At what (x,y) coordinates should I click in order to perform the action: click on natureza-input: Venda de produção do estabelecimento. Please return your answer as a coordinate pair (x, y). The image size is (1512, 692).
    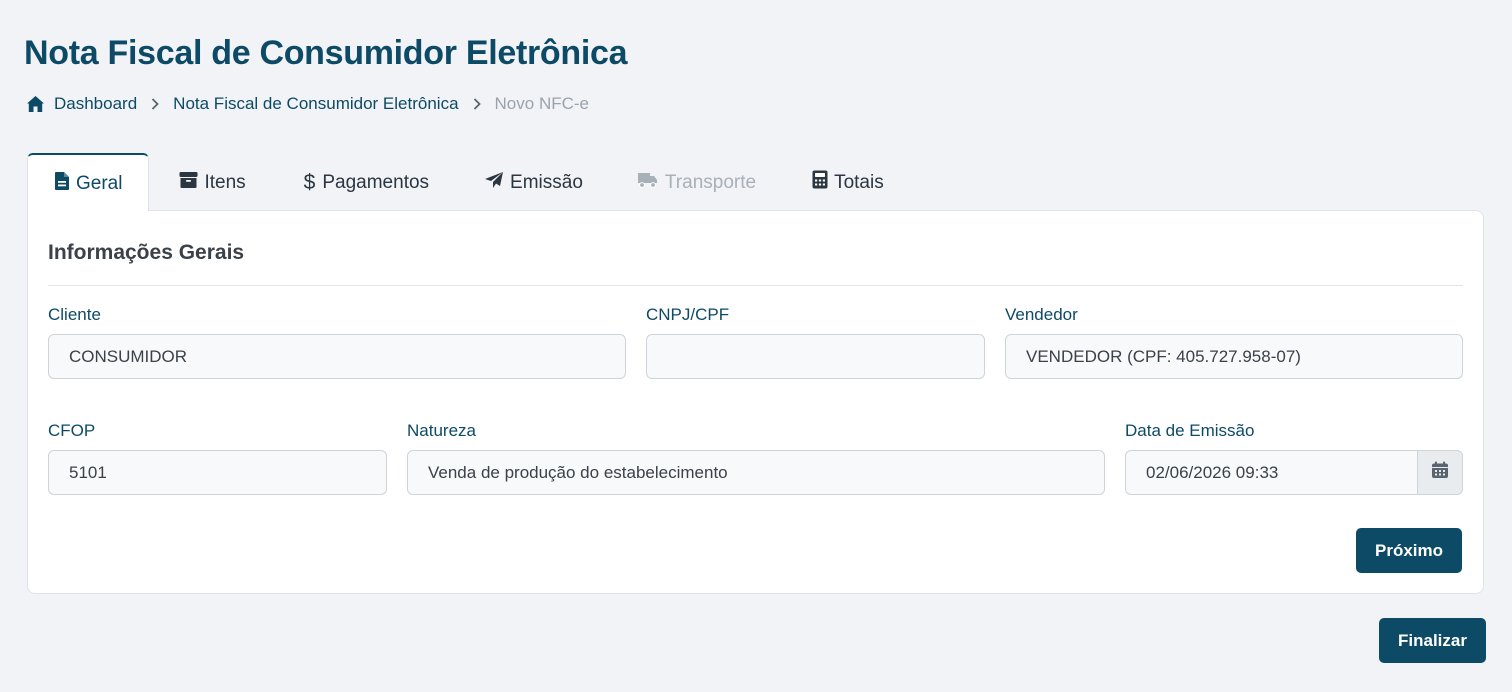
    Looking at the image, I should click on (756, 472).